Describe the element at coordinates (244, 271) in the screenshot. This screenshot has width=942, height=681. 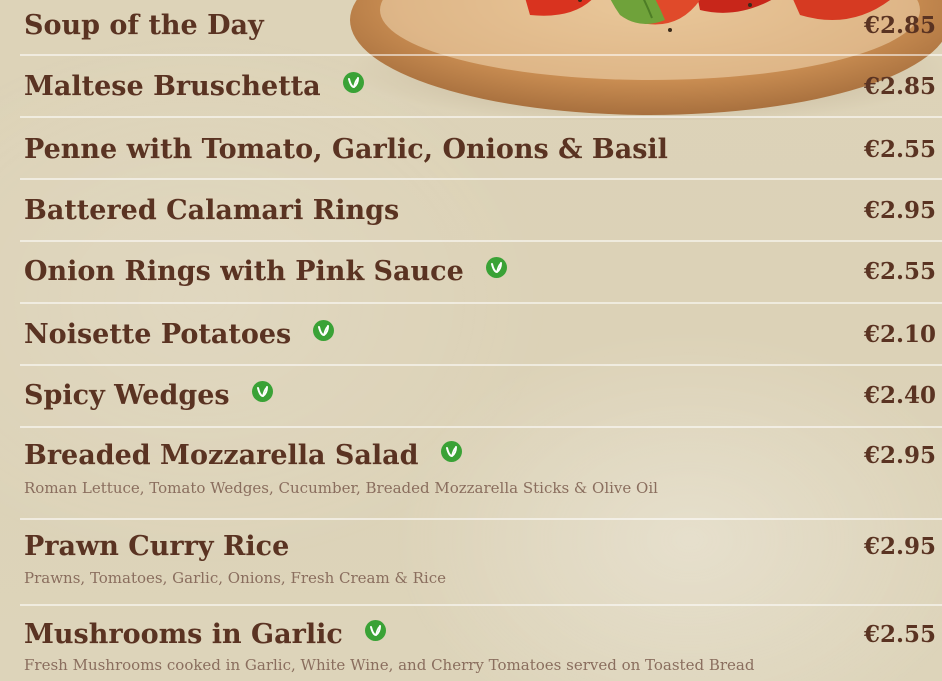
I see `menu-item-name-text: Onion Rings with Pink Sauce` at that location.